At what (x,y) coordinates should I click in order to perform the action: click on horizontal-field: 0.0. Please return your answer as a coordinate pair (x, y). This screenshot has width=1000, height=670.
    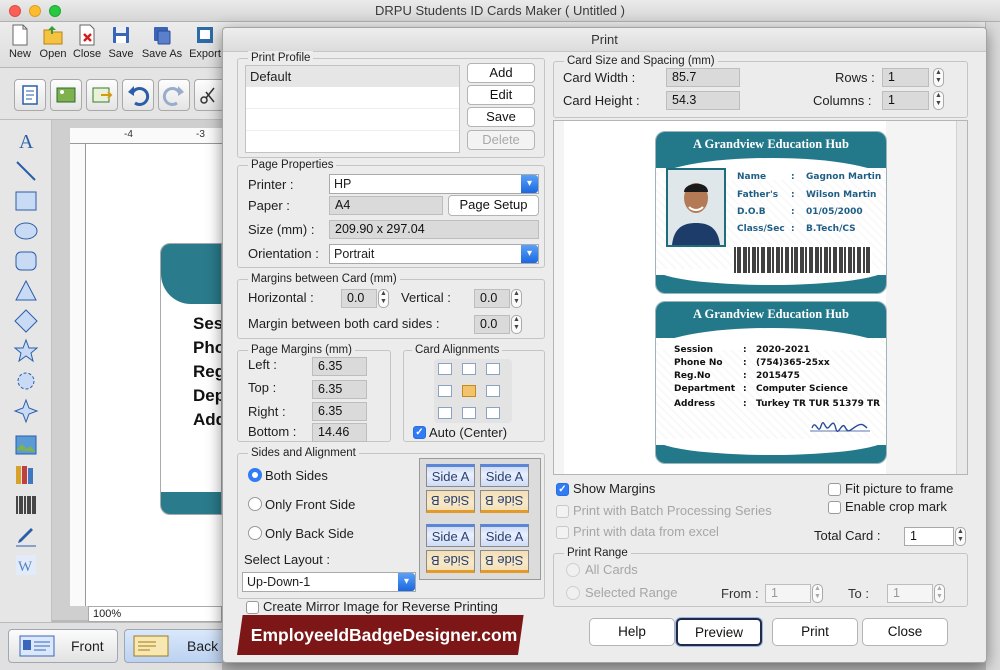
    Looking at the image, I should click on (359, 298).